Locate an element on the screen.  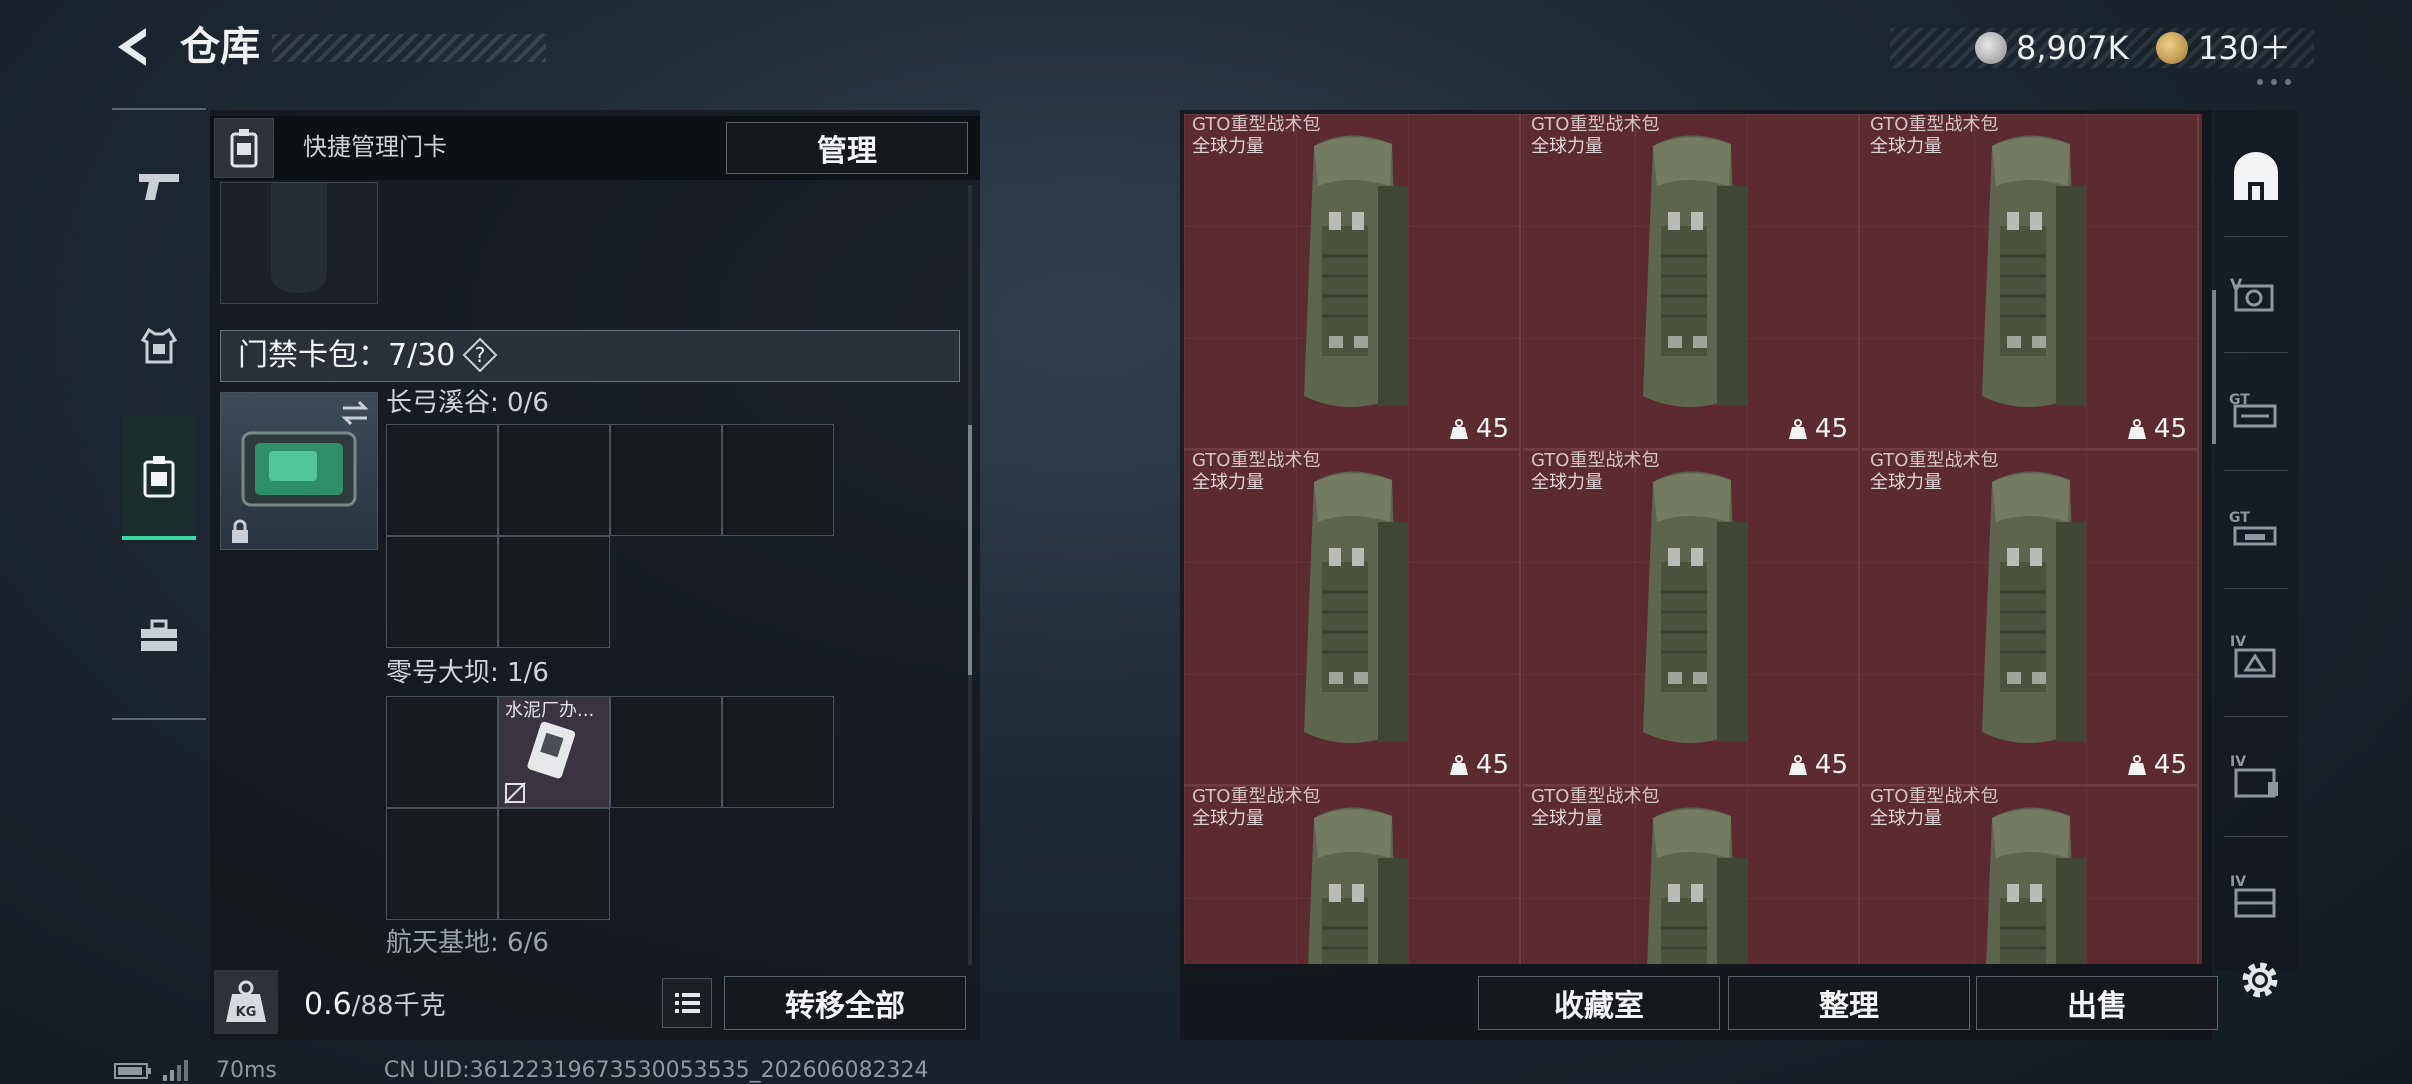
left-nav is located at coordinates (159, 414).